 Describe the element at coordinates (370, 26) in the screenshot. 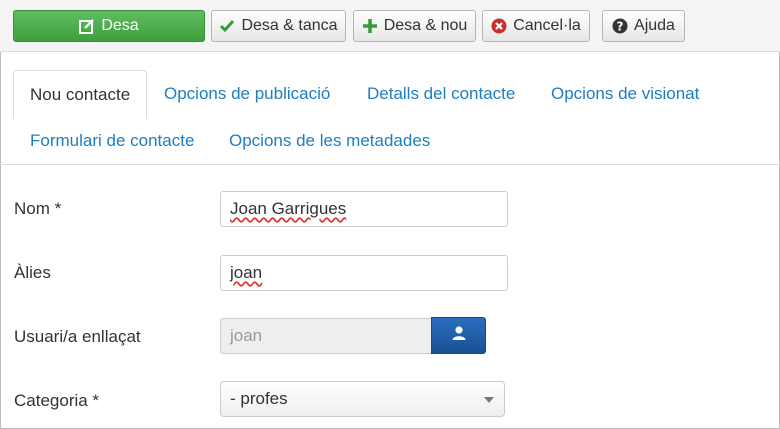

I see `plus-icon` at that location.